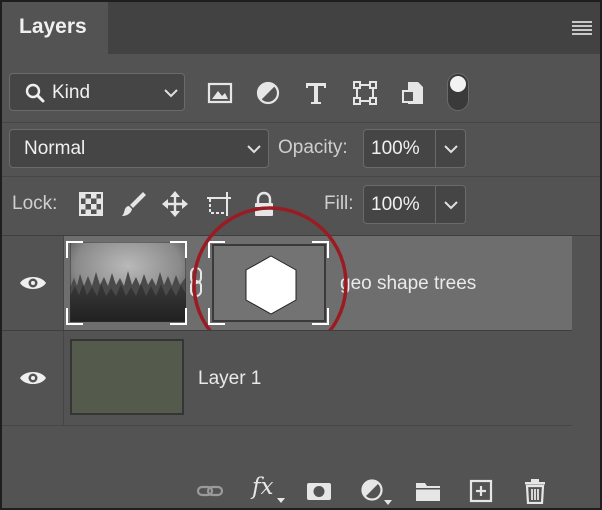  I want to click on opacity-dropdown-button, so click(451, 148).